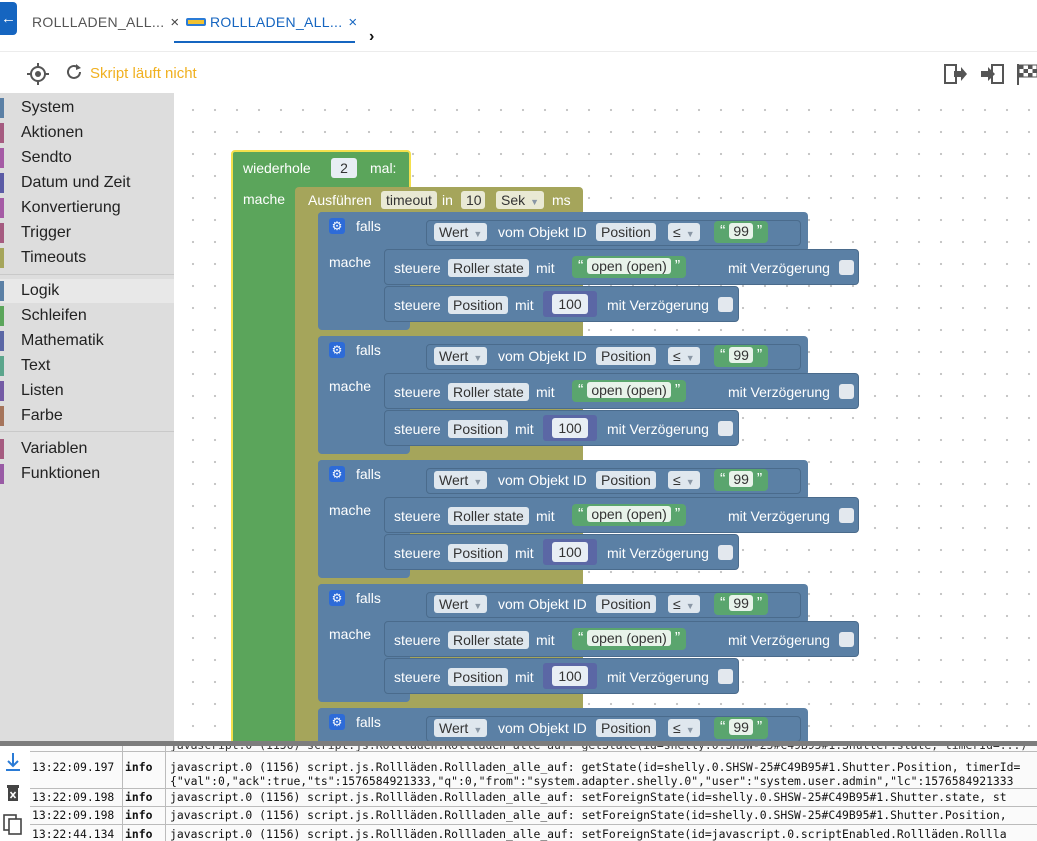  I want to click on locate-icon, so click(38, 74).